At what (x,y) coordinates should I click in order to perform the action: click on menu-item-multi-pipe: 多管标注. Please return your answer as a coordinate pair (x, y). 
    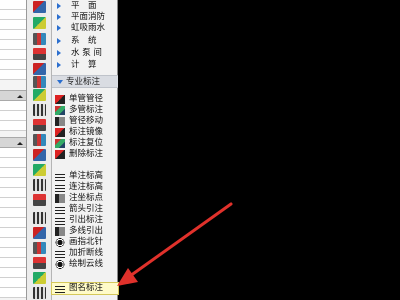
    Looking at the image, I should click on (85, 110).